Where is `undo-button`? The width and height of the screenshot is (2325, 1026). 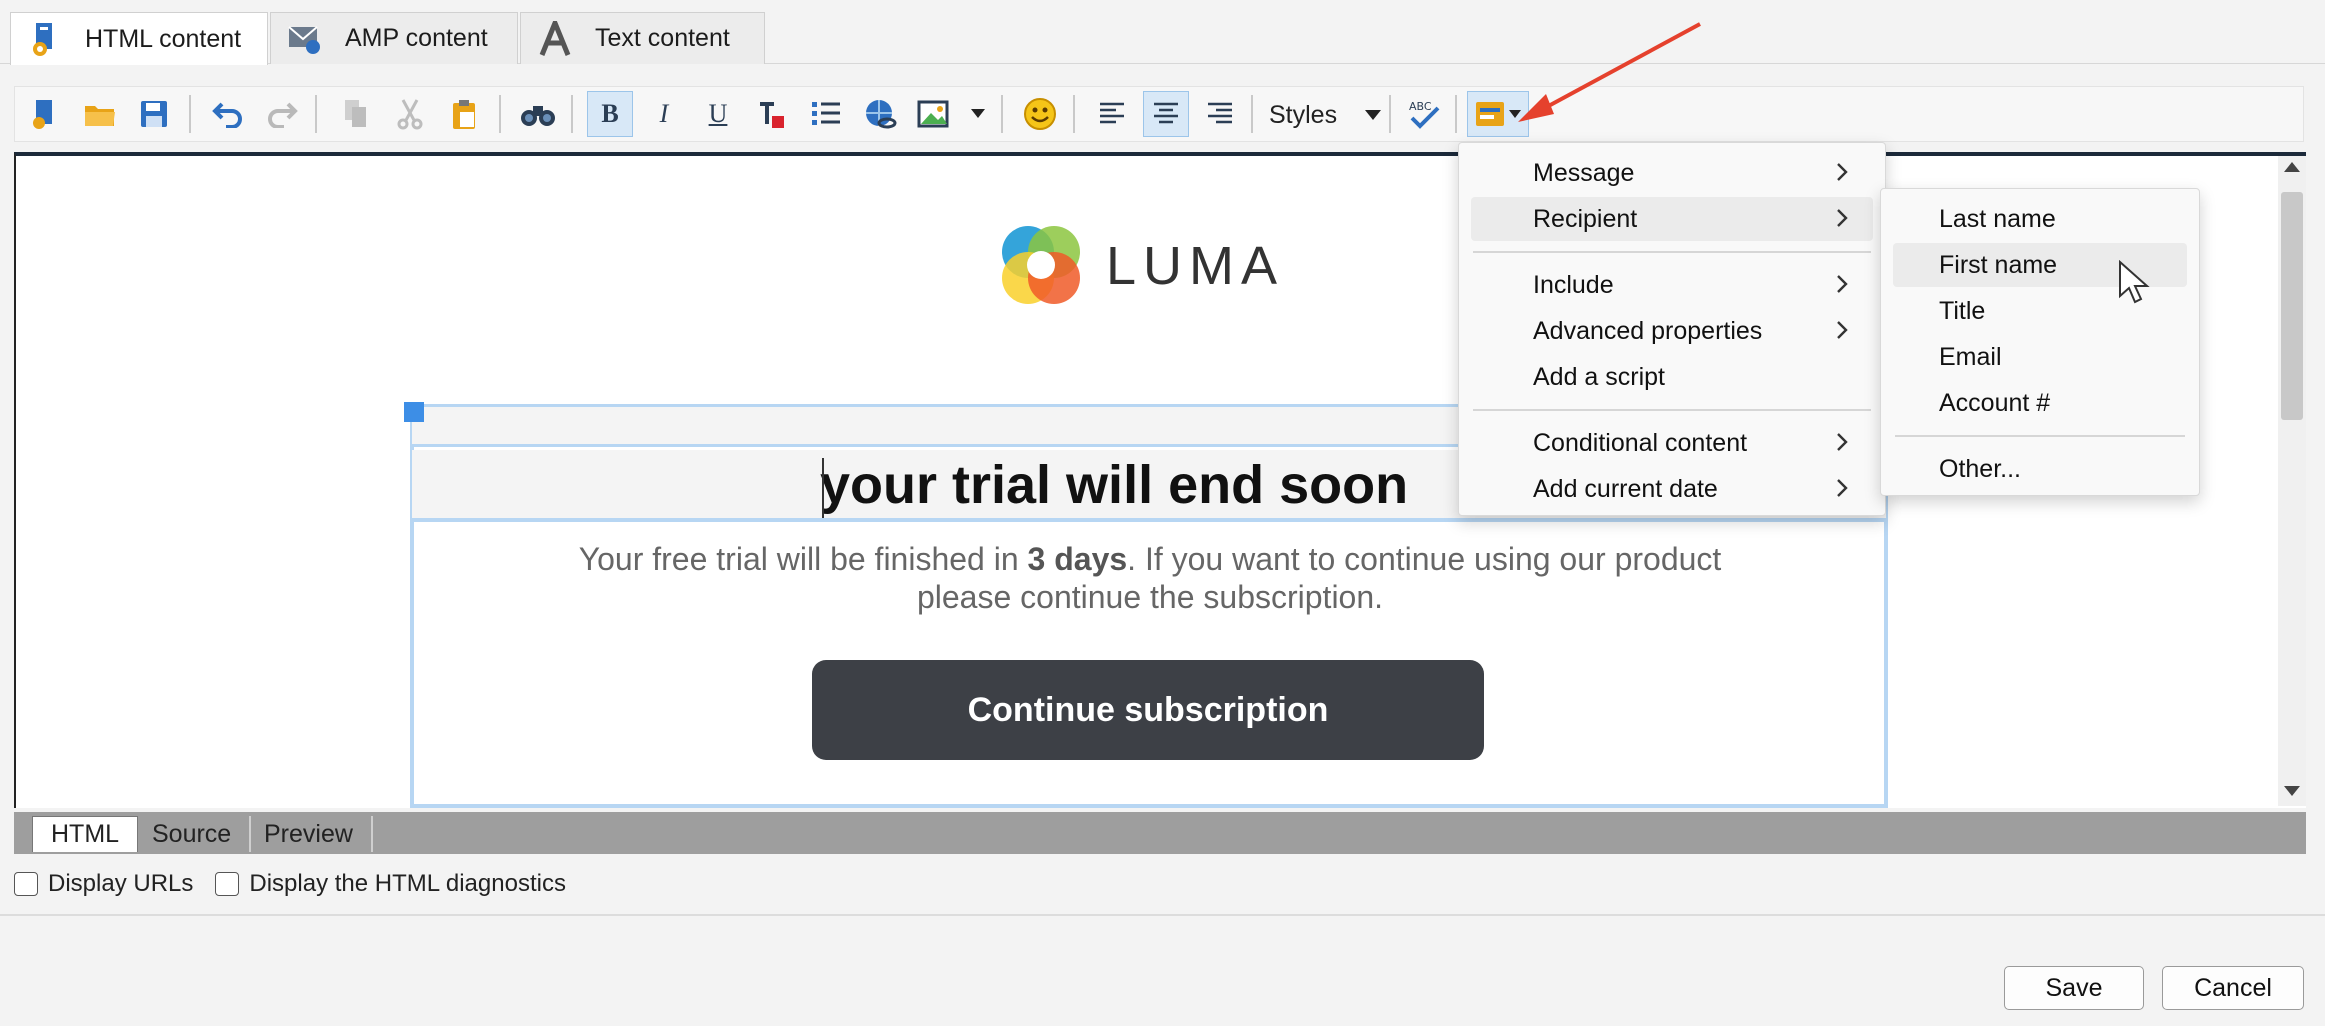
undo-button is located at coordinates (228, 114).